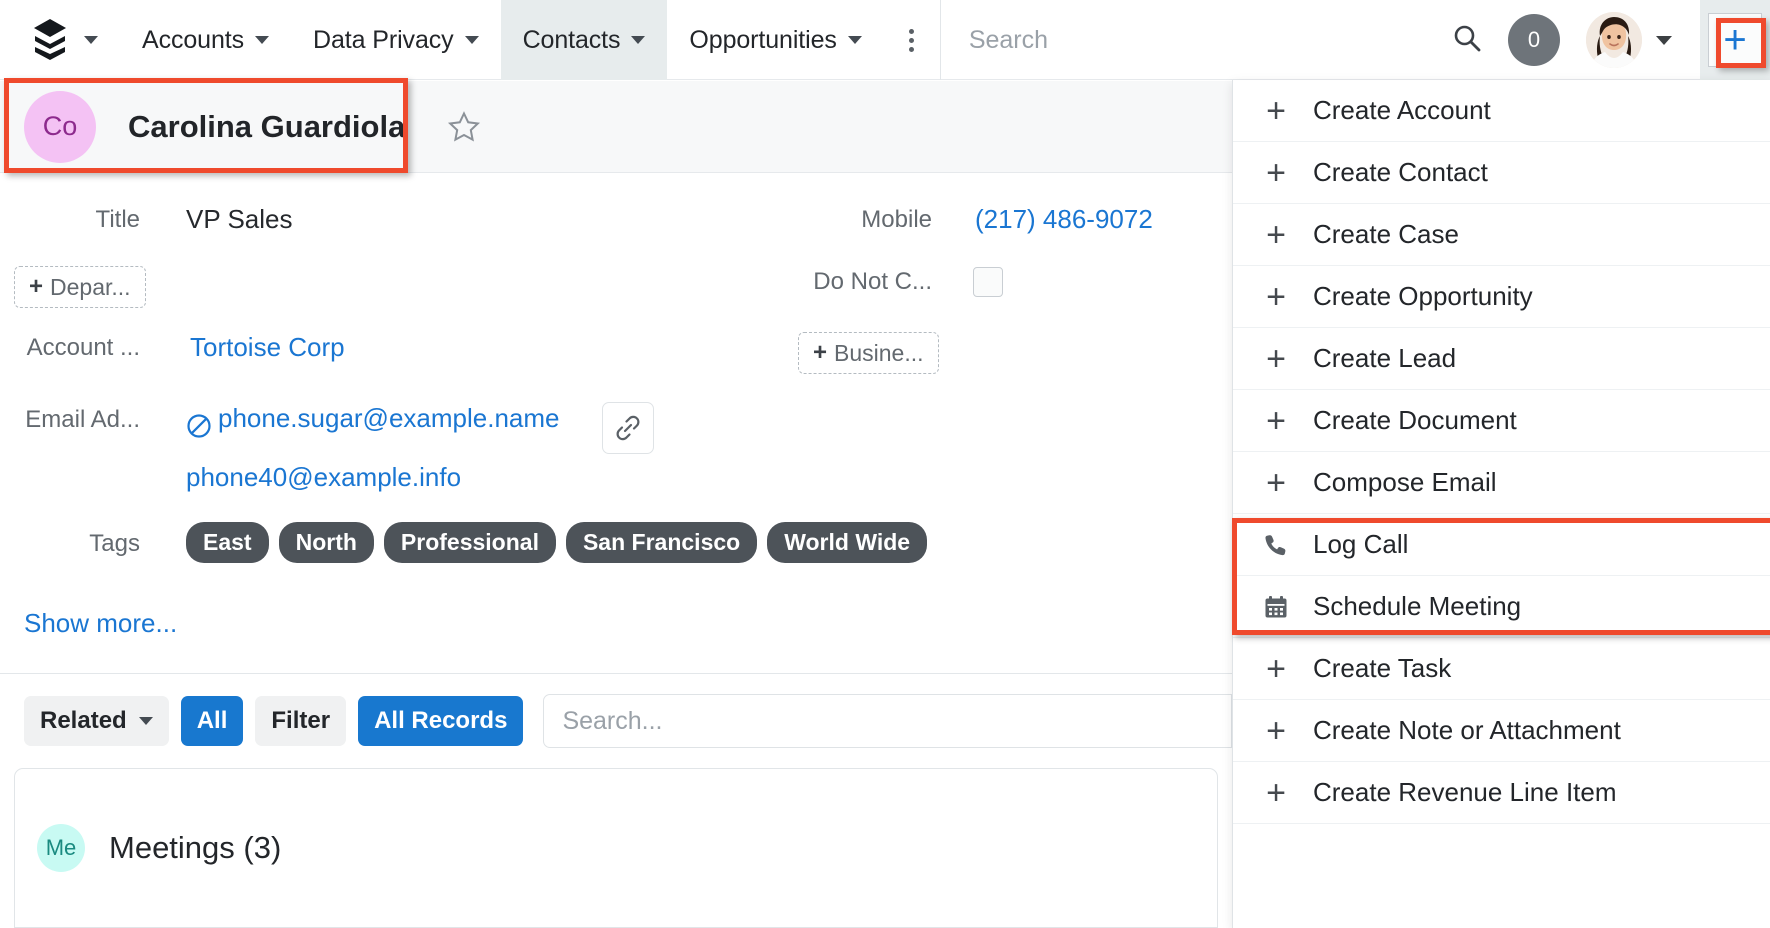 The image size is (1770, 928). Describe the element at coordinates (383, 39) in the screenshot. I see `nav-module-label: Data Privacy` at that location.